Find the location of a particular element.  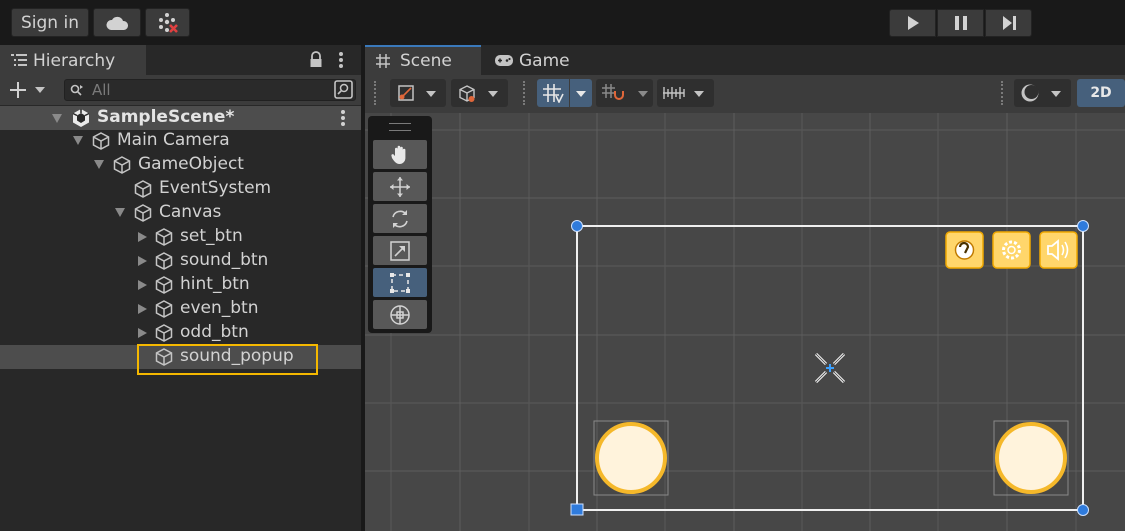

rect-handle-icon is located at coordinates (406, 93).